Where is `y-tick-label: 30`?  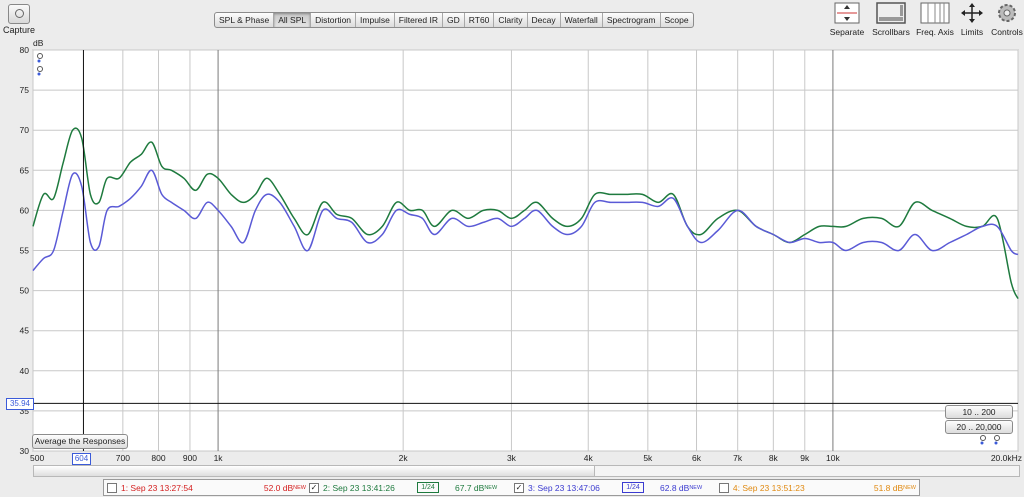
y-tick-label: 30 is located at coordinates (25, 451).